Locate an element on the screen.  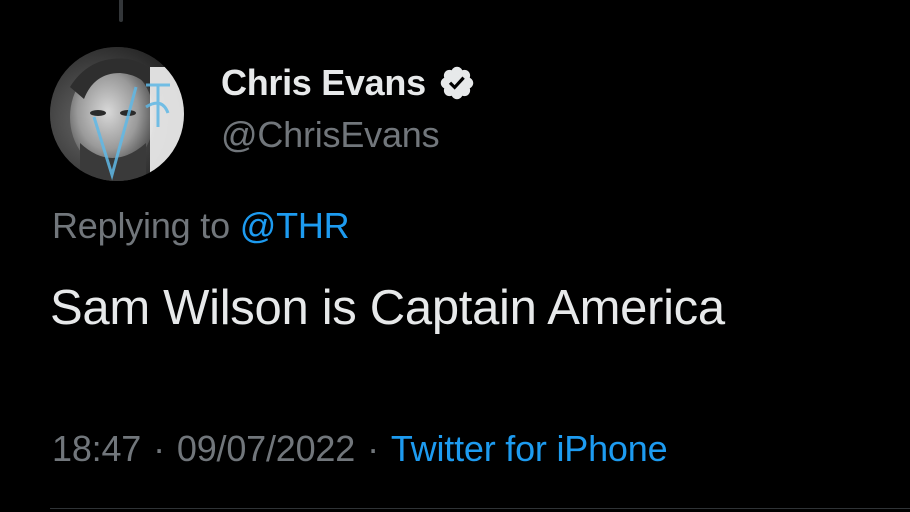
tweet-source-link: Twitter for iPhone is located at coordinates (529, 448).